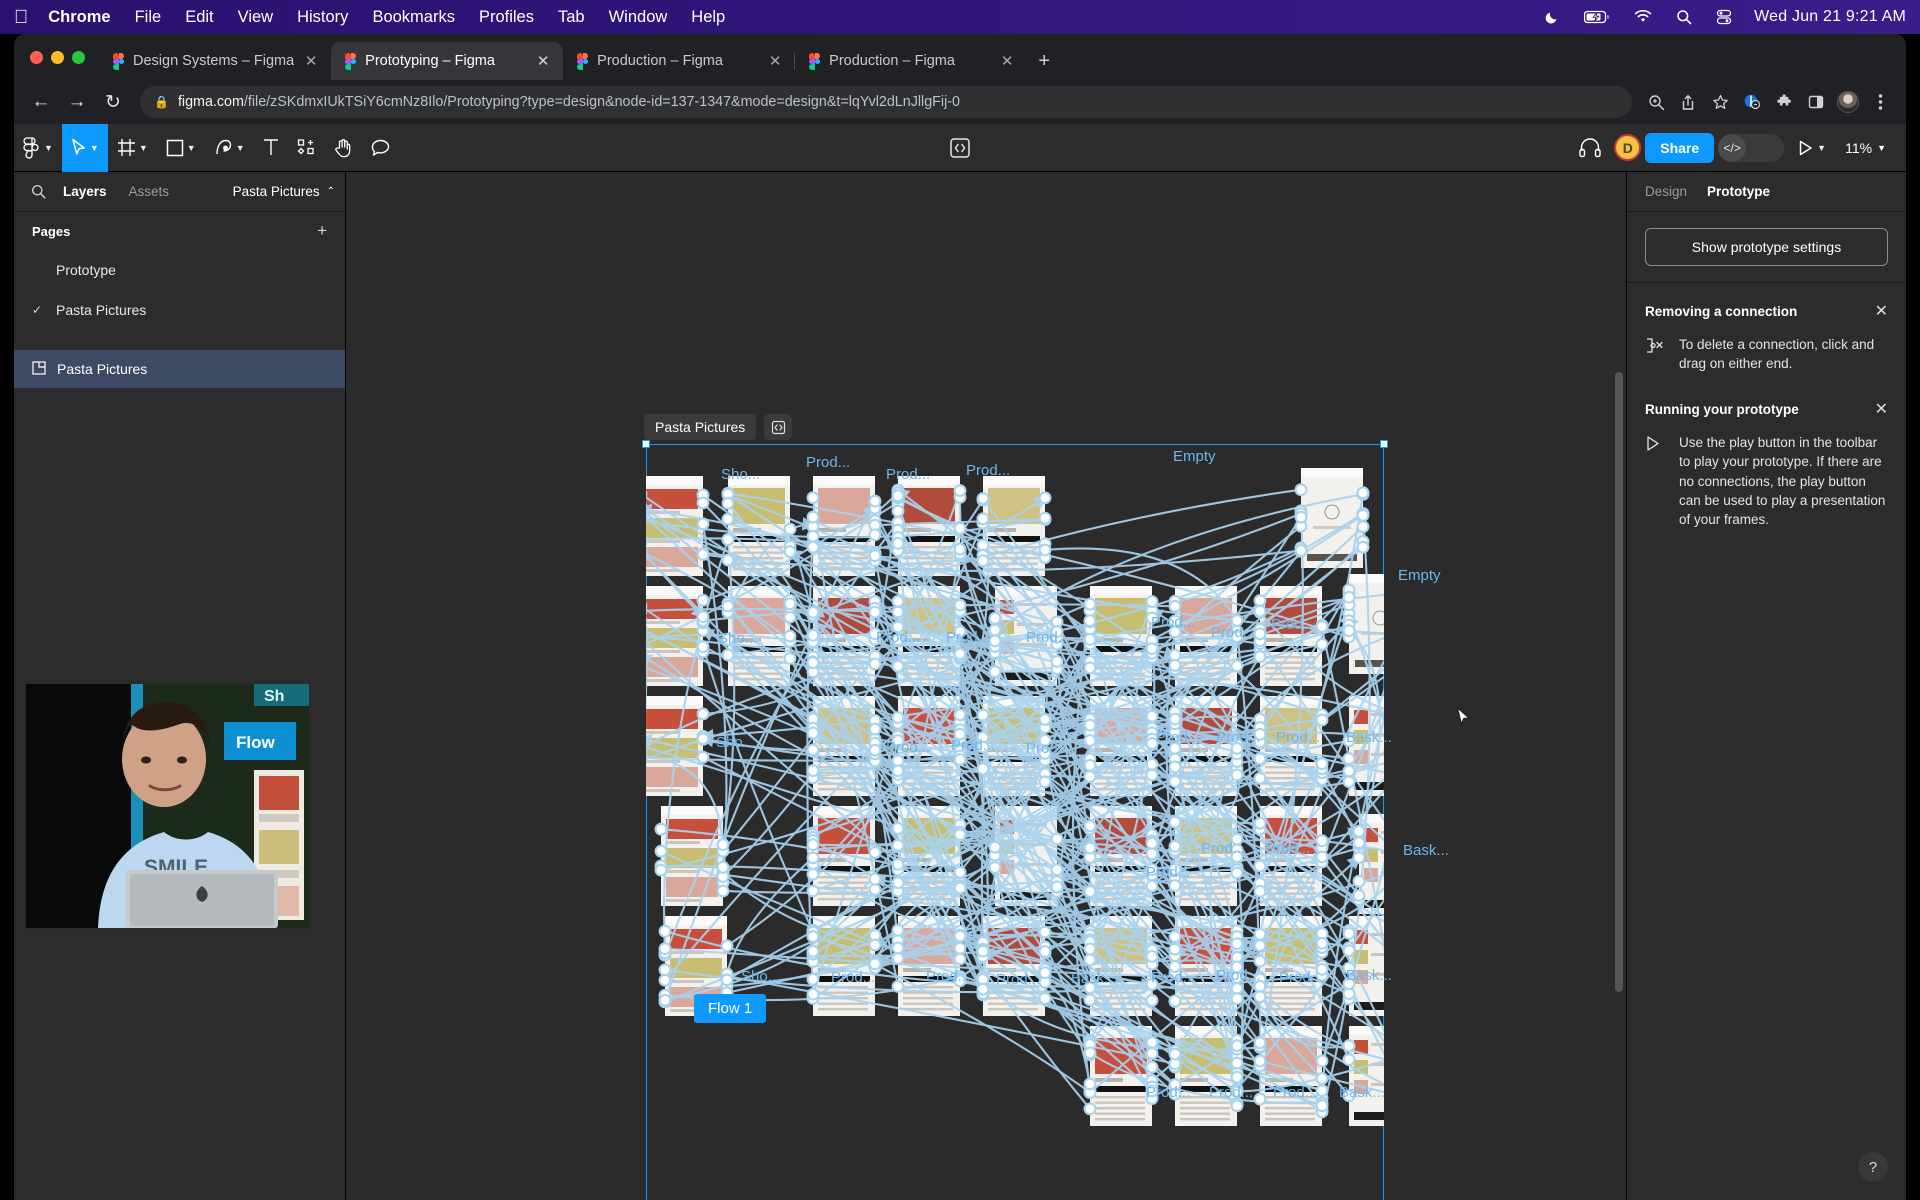 The height and width of the screenshot is (1200, 1920). What do you see at coordinates (306, 148) in the screenshot?
I see `components-tool-button` at bounding box center [306, 148].